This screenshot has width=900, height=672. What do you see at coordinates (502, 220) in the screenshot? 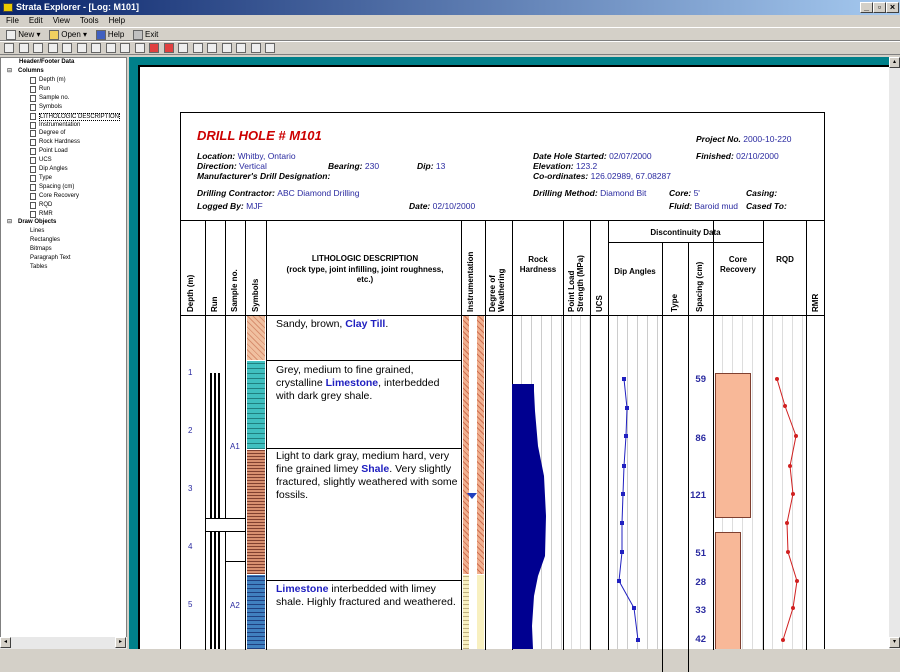
I see `table-top-border` at bounding box center [502, 220].